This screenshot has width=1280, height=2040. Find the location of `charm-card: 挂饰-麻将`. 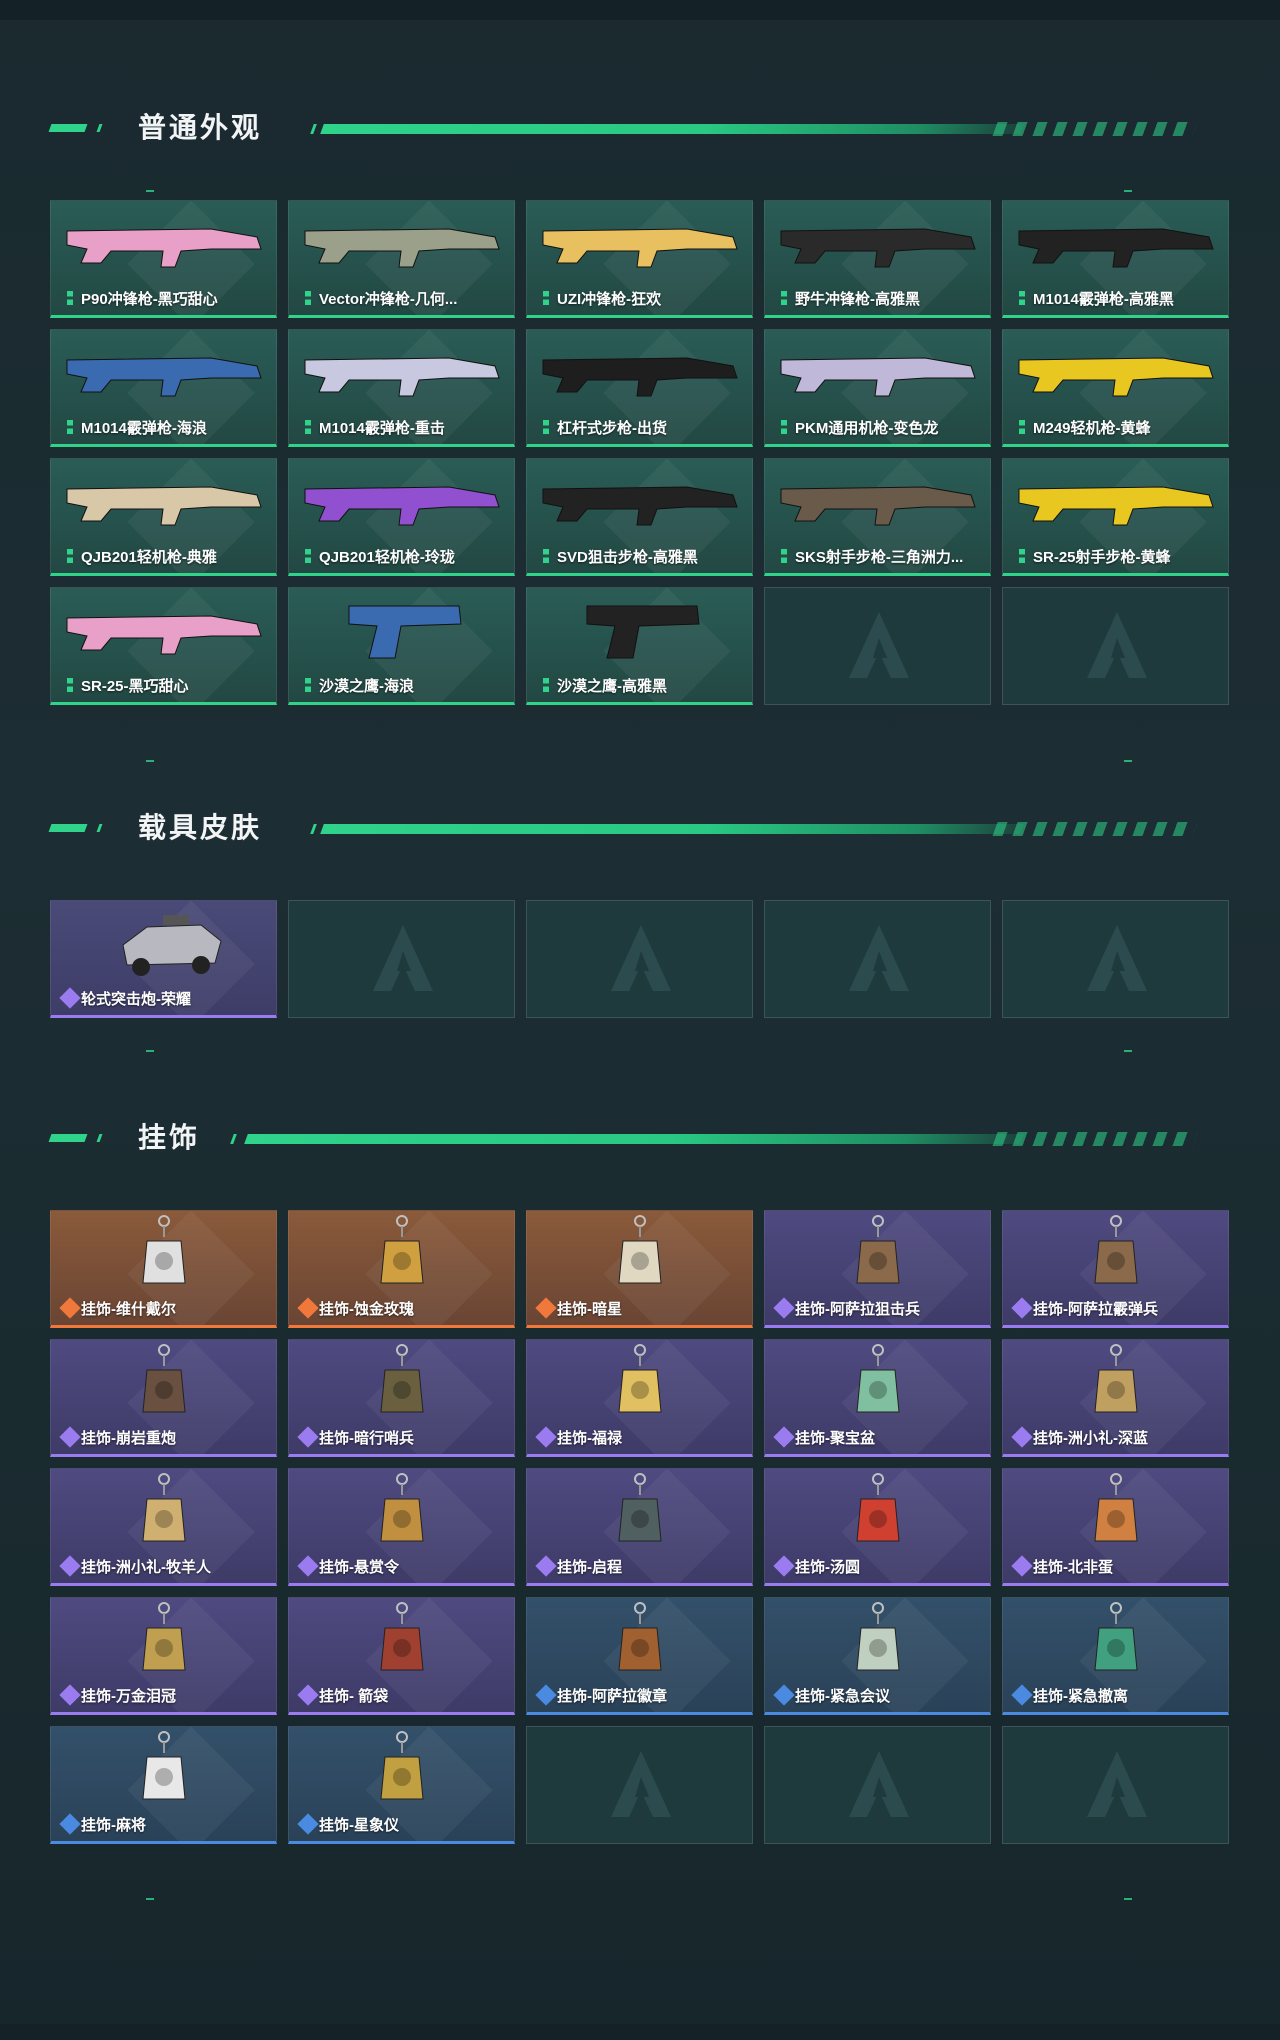

charm-card: 挂饰-麻将 is located at coordinates (163, 1785).